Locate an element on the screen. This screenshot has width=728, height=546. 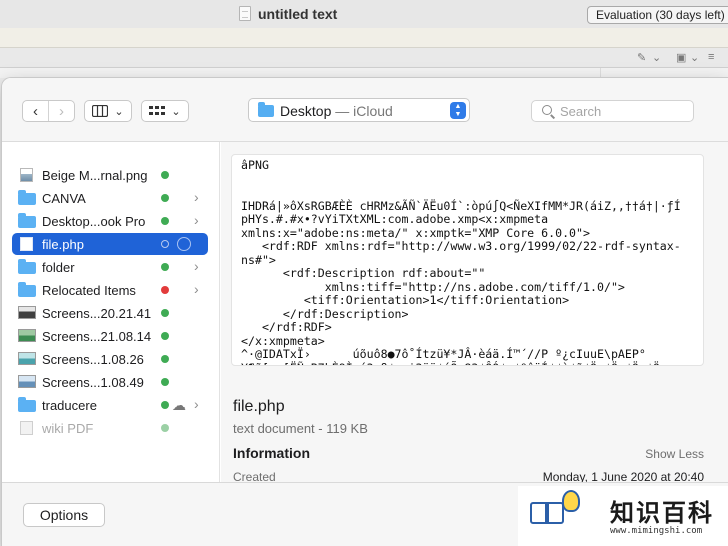
list-item: Relocated Items › is located at coordinates (110, 290).